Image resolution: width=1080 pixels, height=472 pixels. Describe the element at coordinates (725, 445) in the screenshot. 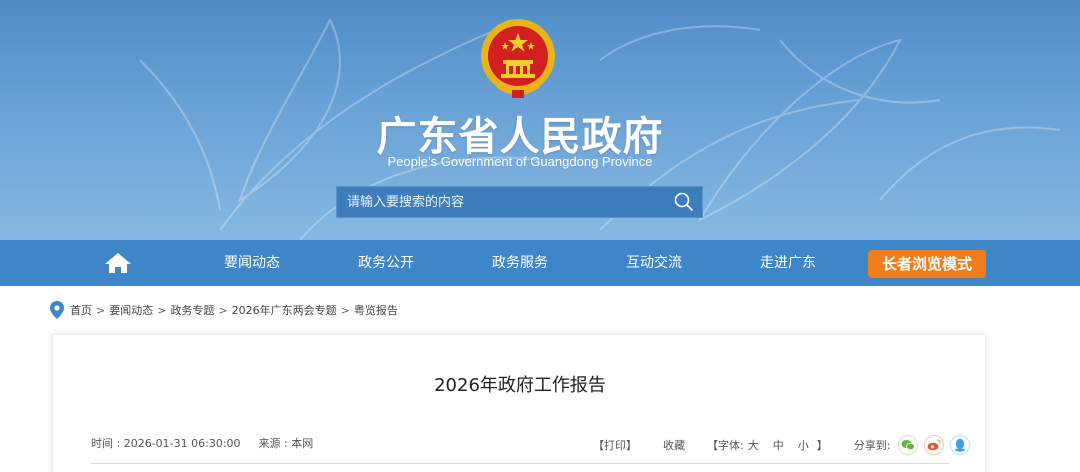

I see `font-size-label: 【字体:` at that location.